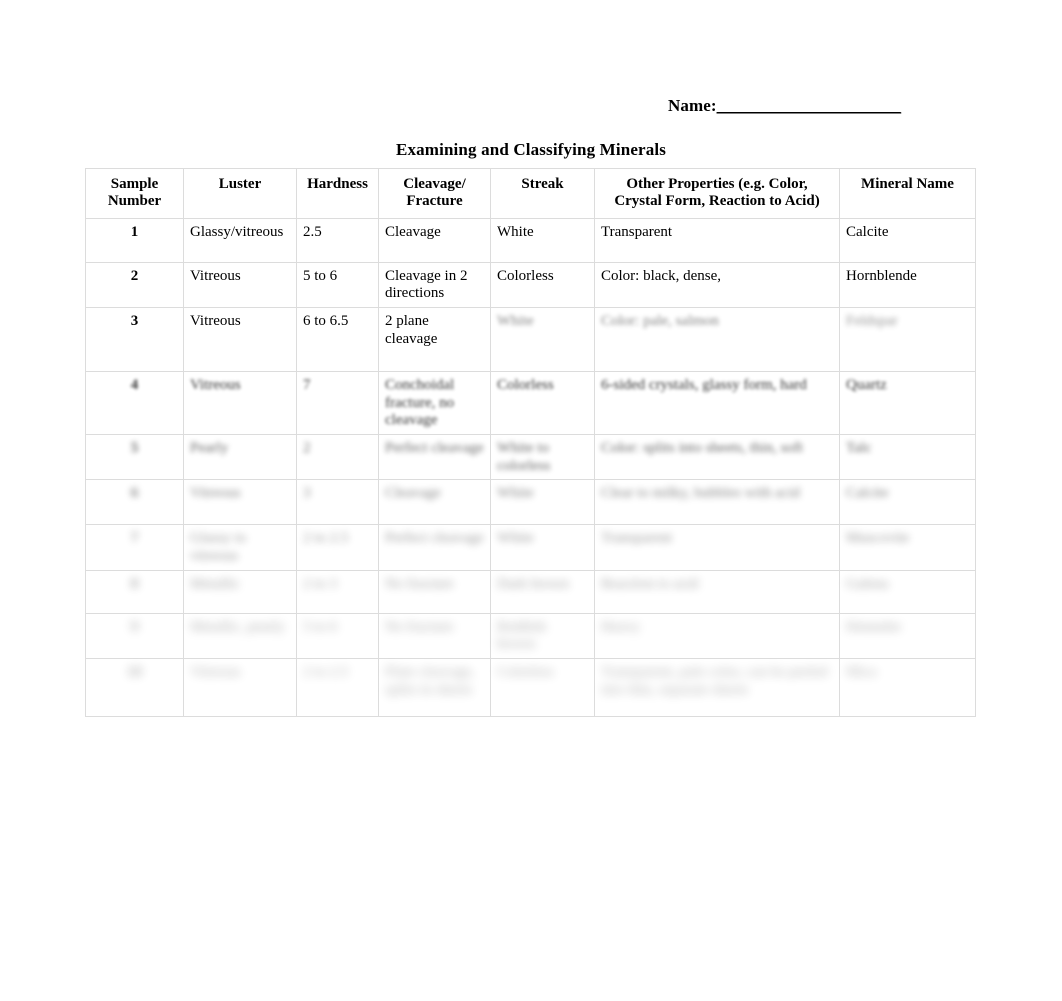  Describe the element at coordinates (434, 184) in the screenshot. I see `header-line-1: Cleavage/` at that location.